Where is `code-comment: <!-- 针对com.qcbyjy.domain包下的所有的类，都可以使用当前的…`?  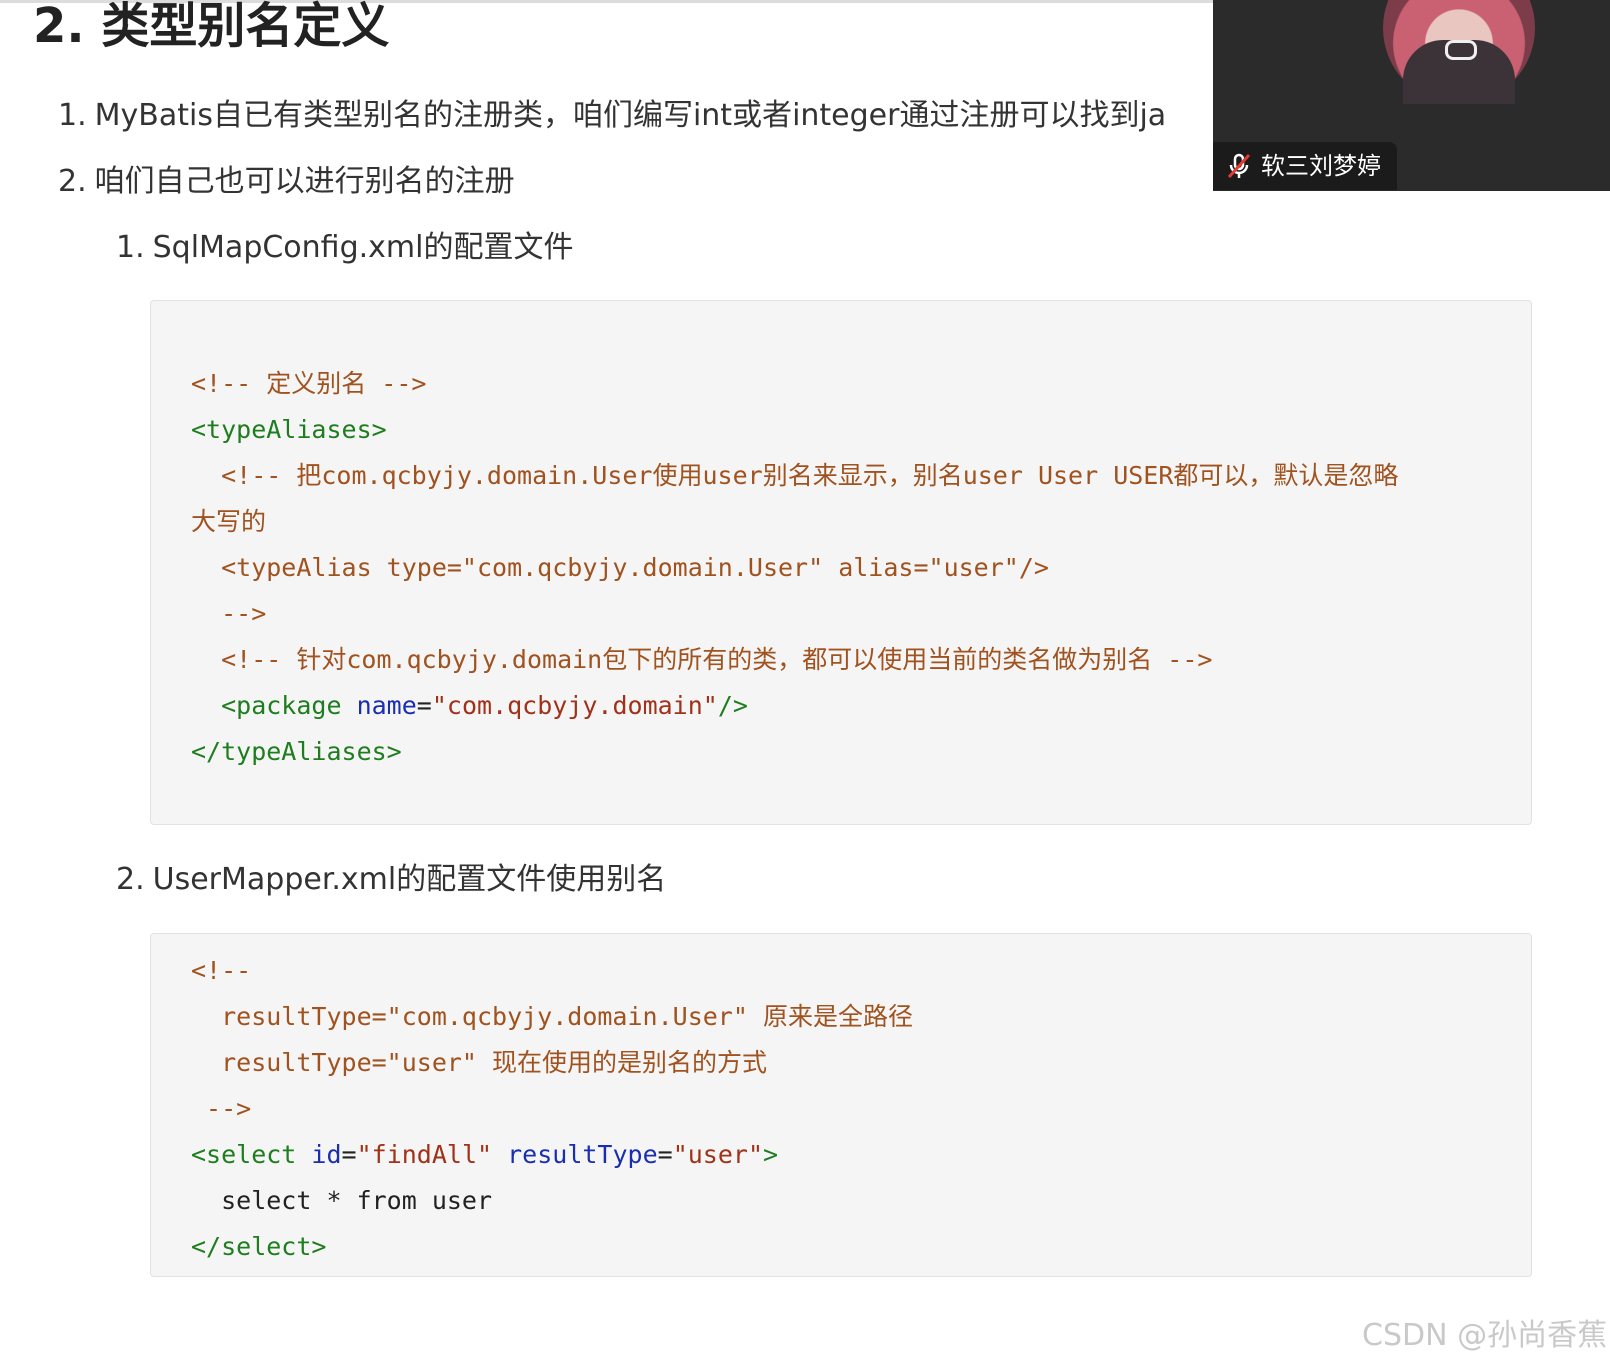 code-comment: <!-- 针对com.qcbyjy.domain包下的所有的类，都可以使用当前的… is located at coordinates (702, 659).